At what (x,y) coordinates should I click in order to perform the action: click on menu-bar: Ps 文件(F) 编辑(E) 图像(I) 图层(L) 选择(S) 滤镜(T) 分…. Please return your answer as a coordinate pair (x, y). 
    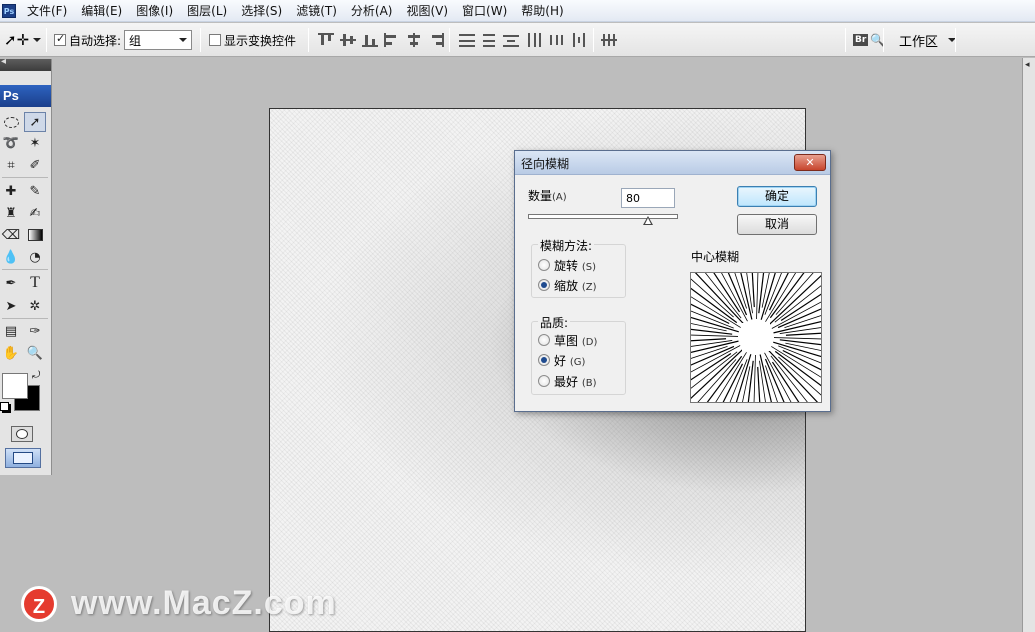
    Looking at the image, I should click on (517, 11).